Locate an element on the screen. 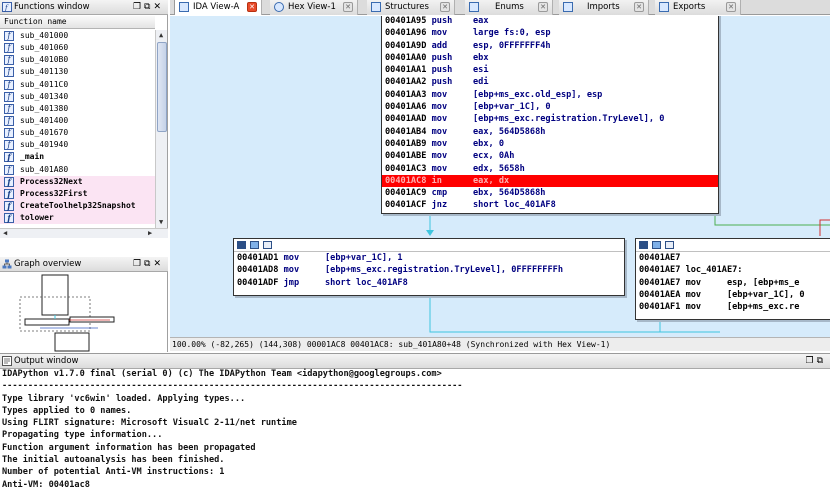  instruction-line: 00401AA6 mov [ebp+var_1C], 0 is located at coordinates (550, 107).